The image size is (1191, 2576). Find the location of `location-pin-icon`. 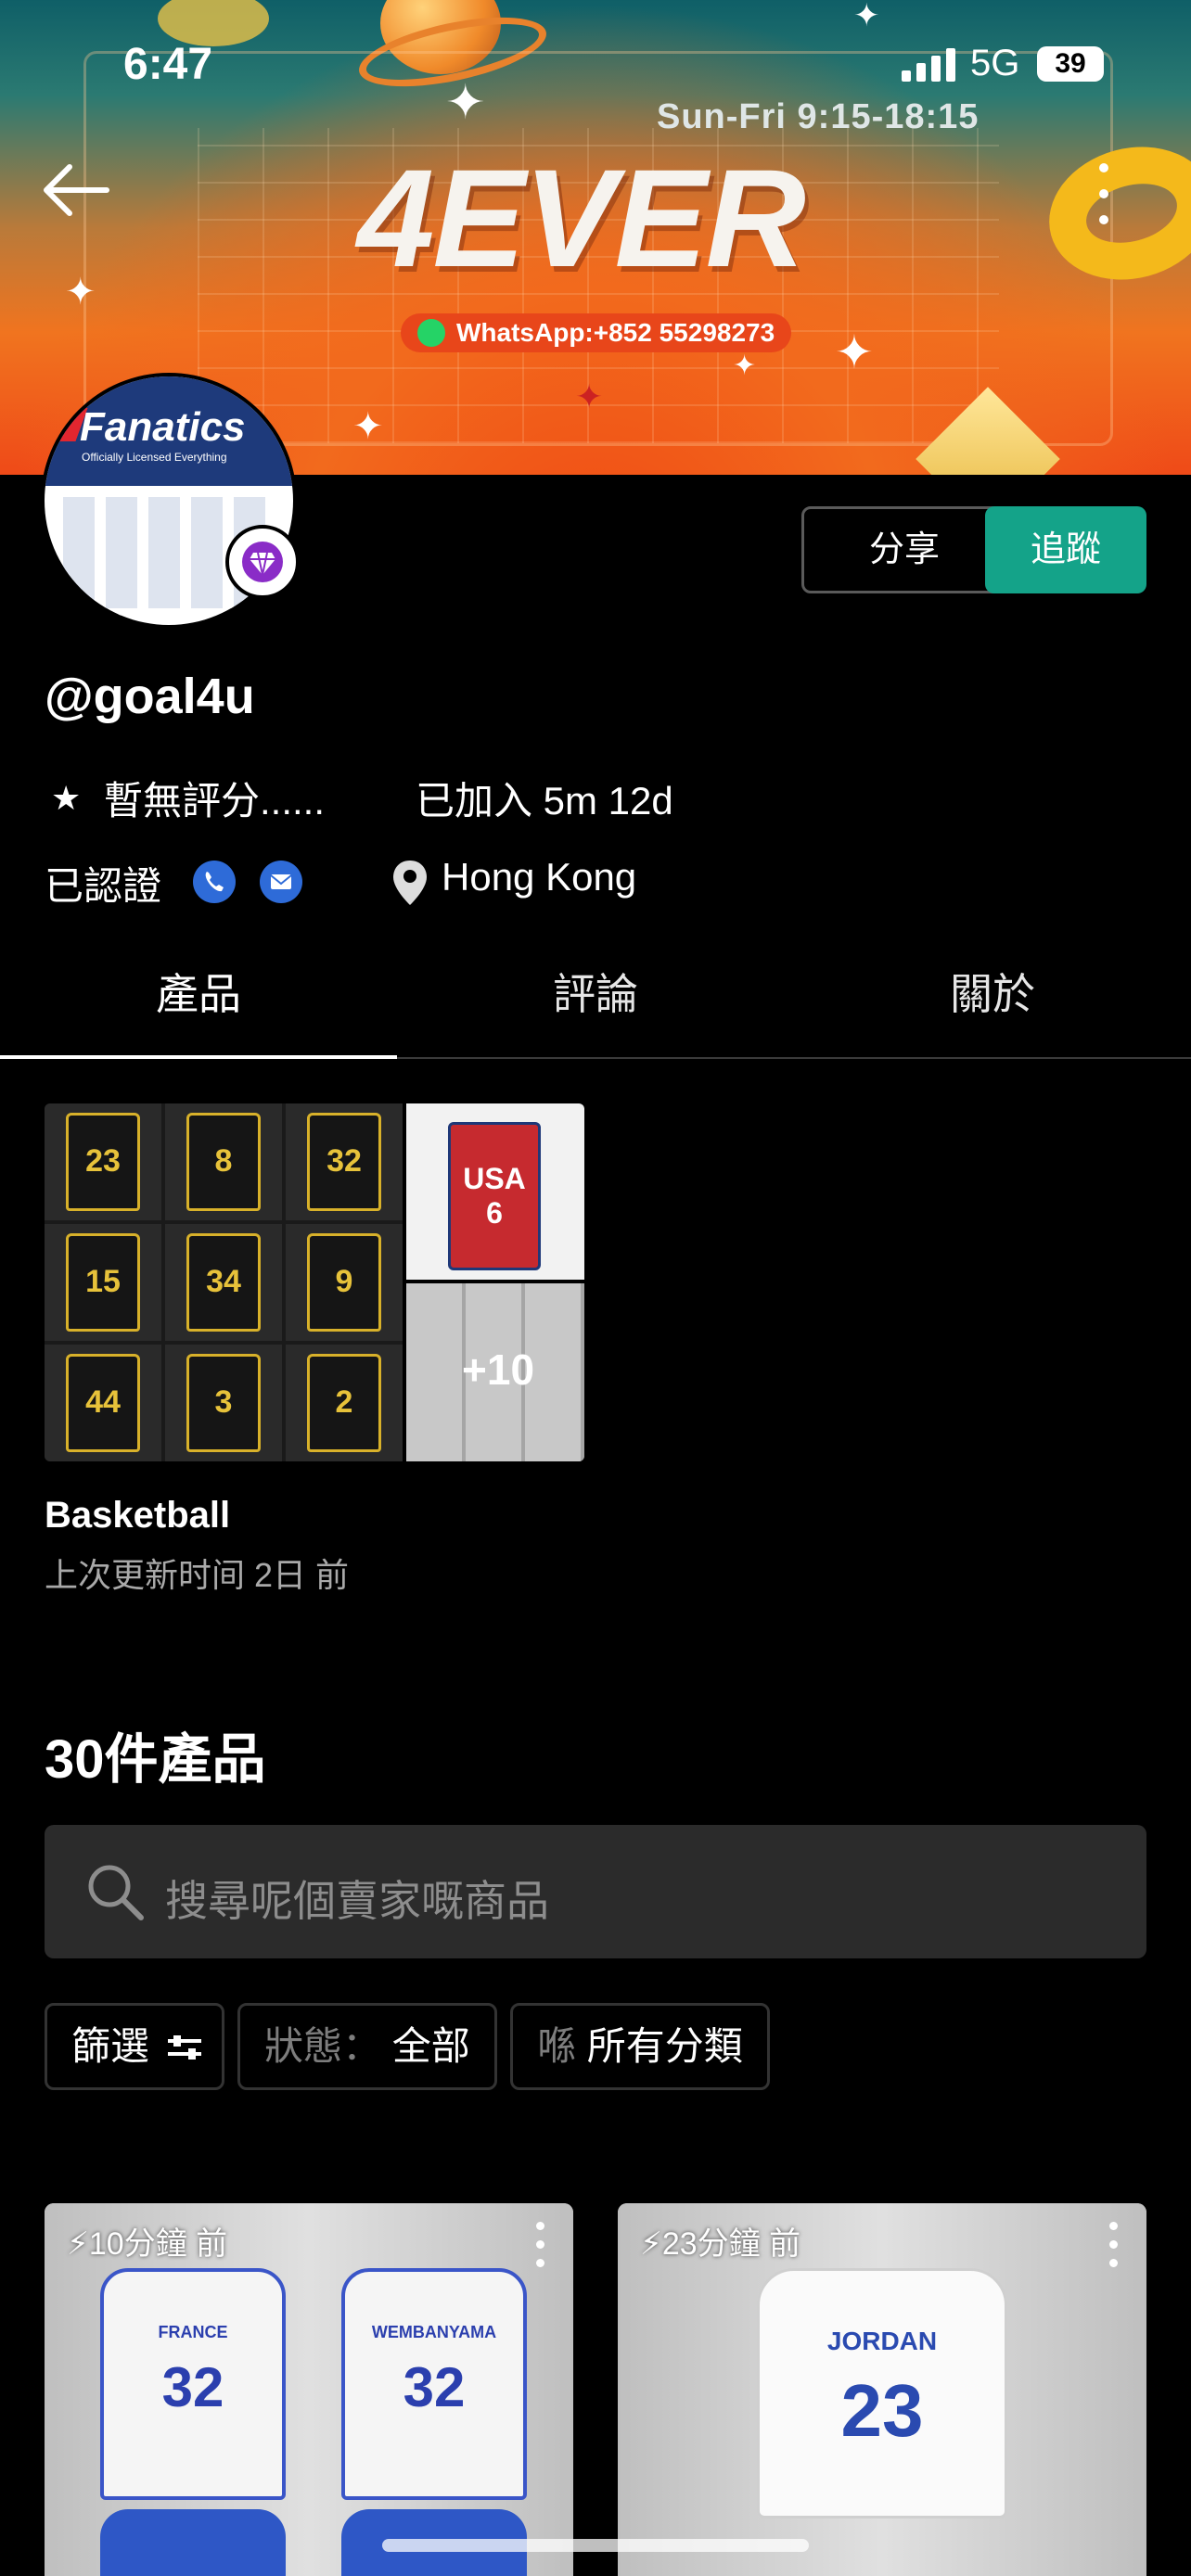

location-pin-icon is located at coordinates (410, 883).